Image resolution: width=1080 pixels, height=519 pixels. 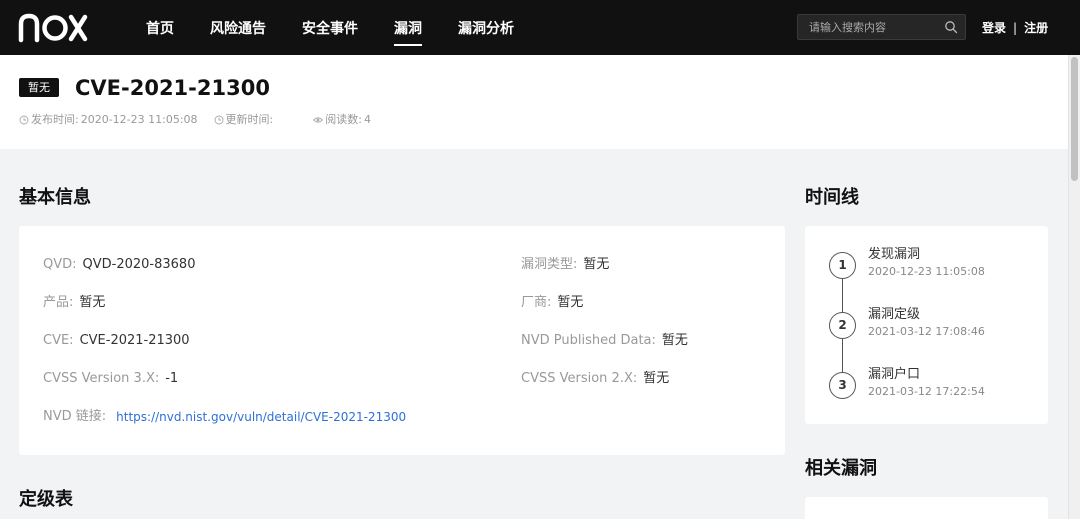 I want to click on vuln-type-field: 漏洞类型: 暂无, so click(x=565, y=265).